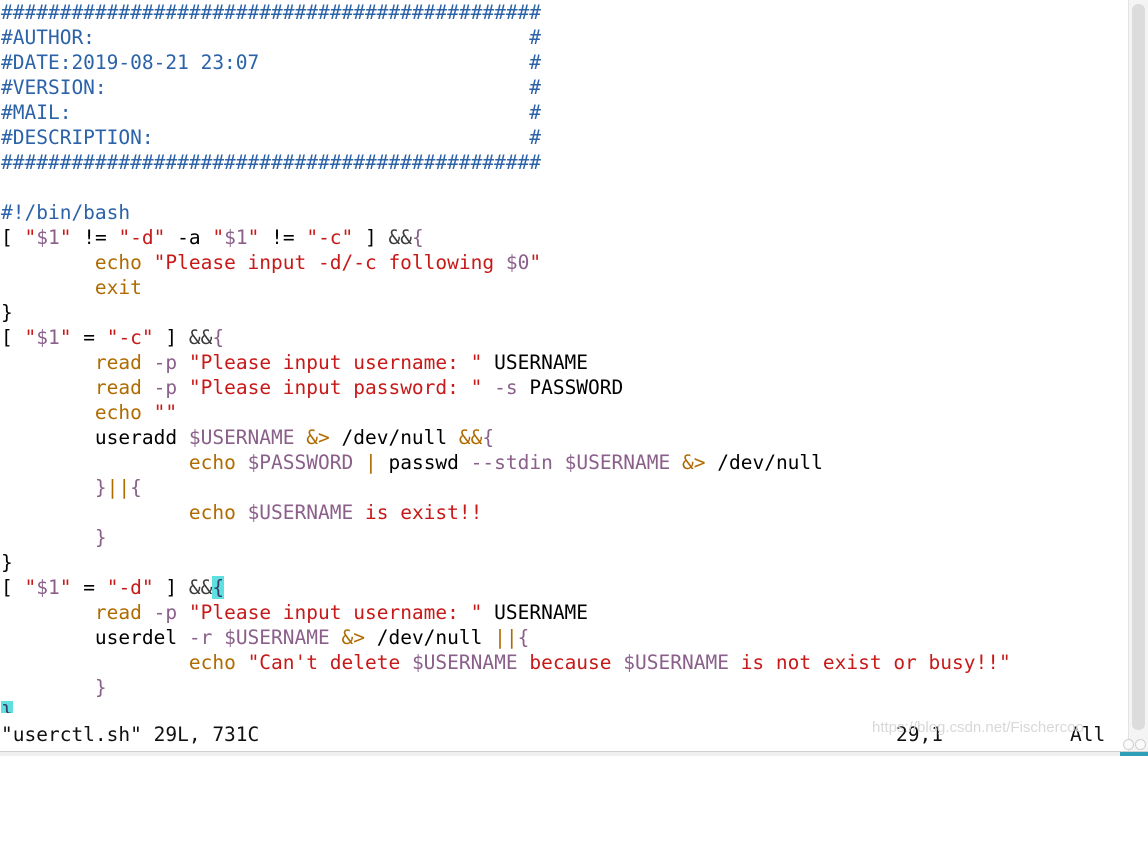 The image size is (1148, 847). What do you see at coordinates (95, 437) in the screenshot?
I see `code-token: useradd` at bounding box center [95, 437].